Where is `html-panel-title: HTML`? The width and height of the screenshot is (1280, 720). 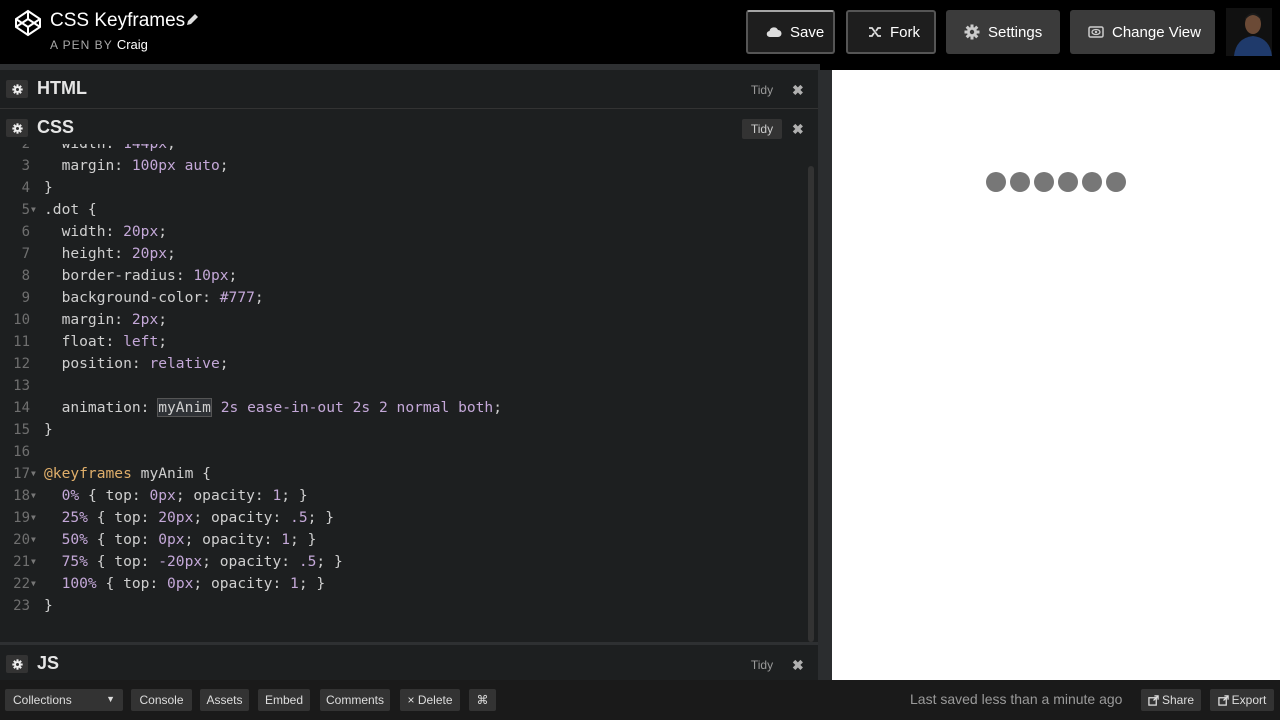
html-panel-title: HTML is located at coordinates (62, 88).